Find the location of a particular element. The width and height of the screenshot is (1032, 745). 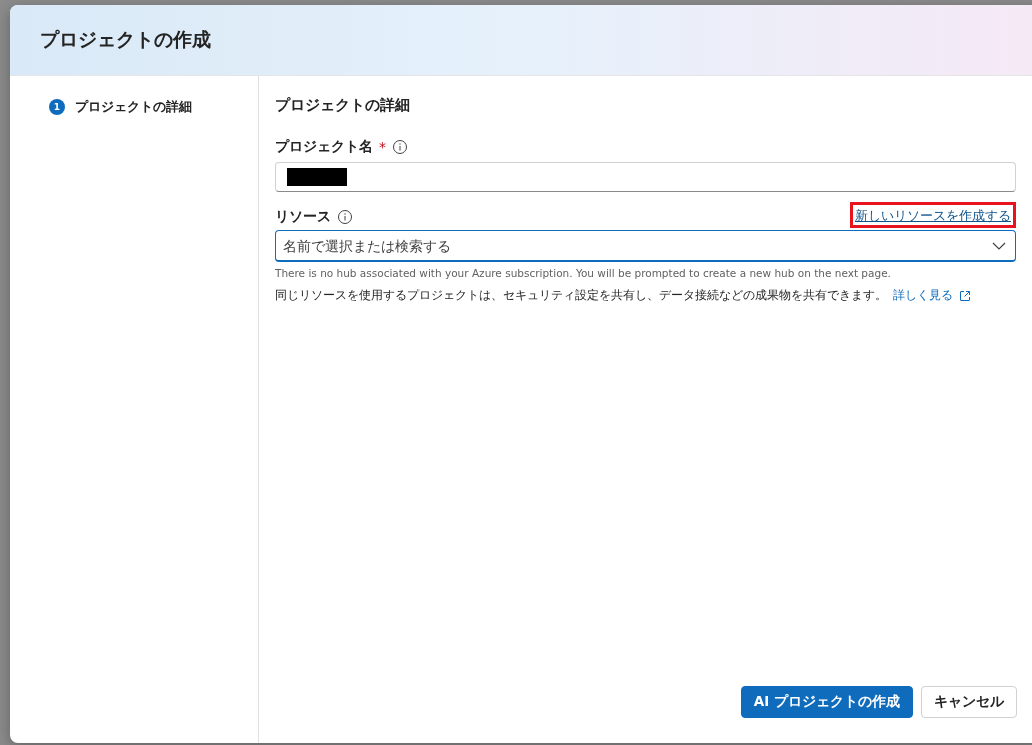

dialog-title: プロジェクトの作成 is located at coordinates (125, 39).